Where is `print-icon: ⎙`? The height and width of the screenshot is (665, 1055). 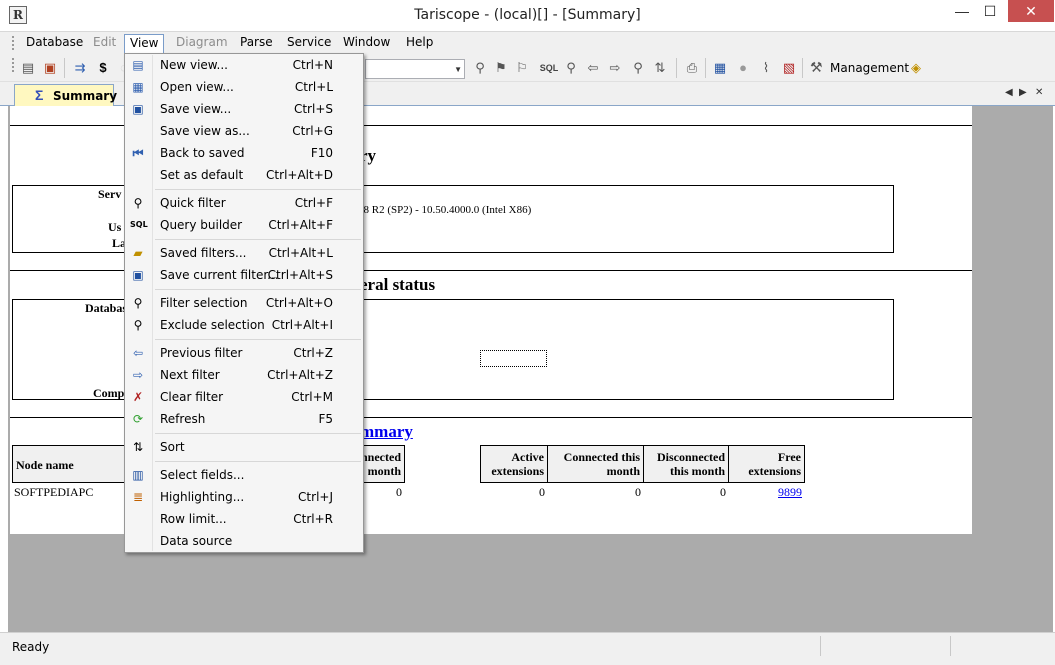
print-icon: ⎙ is located at coordinates (692, 68).